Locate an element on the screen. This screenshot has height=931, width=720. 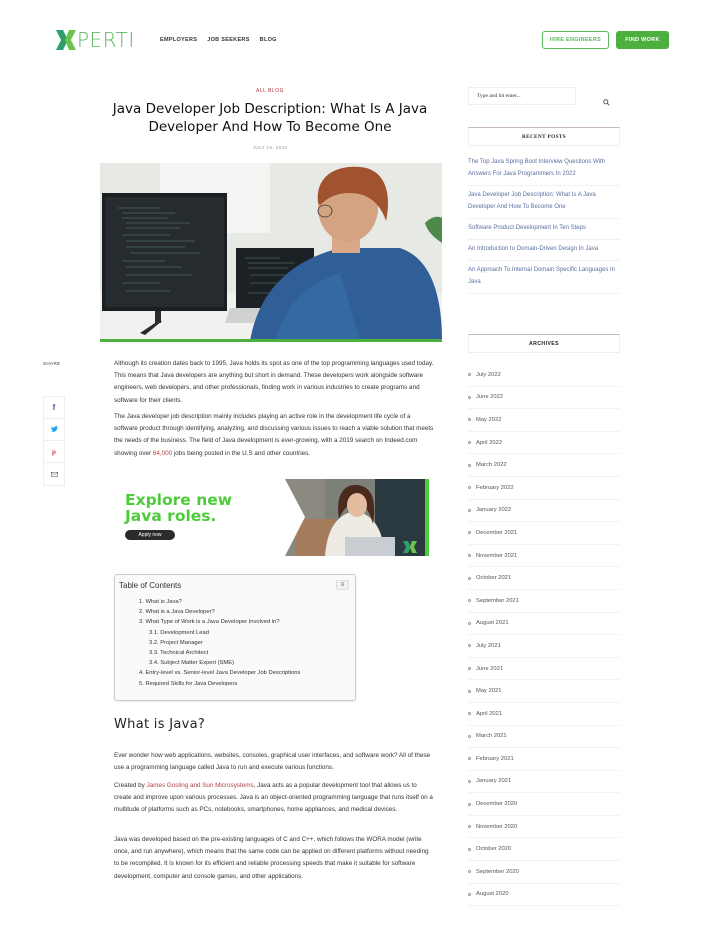
james-gosling-link: James Gosling and Sun Microsystems is located at coordinates (200, 785).